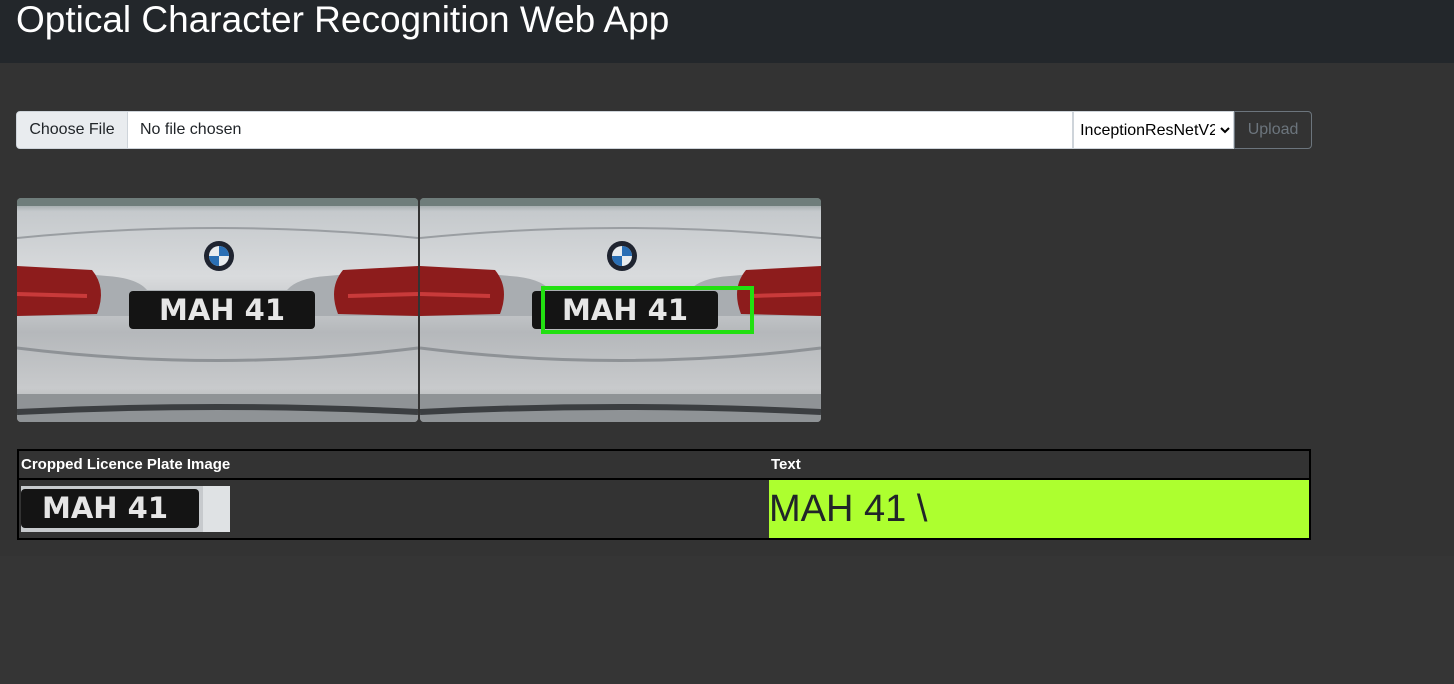 The width and height of the screenshot is (1454, 684). I want to click on upload-button: Upload, so click(1273, 130).